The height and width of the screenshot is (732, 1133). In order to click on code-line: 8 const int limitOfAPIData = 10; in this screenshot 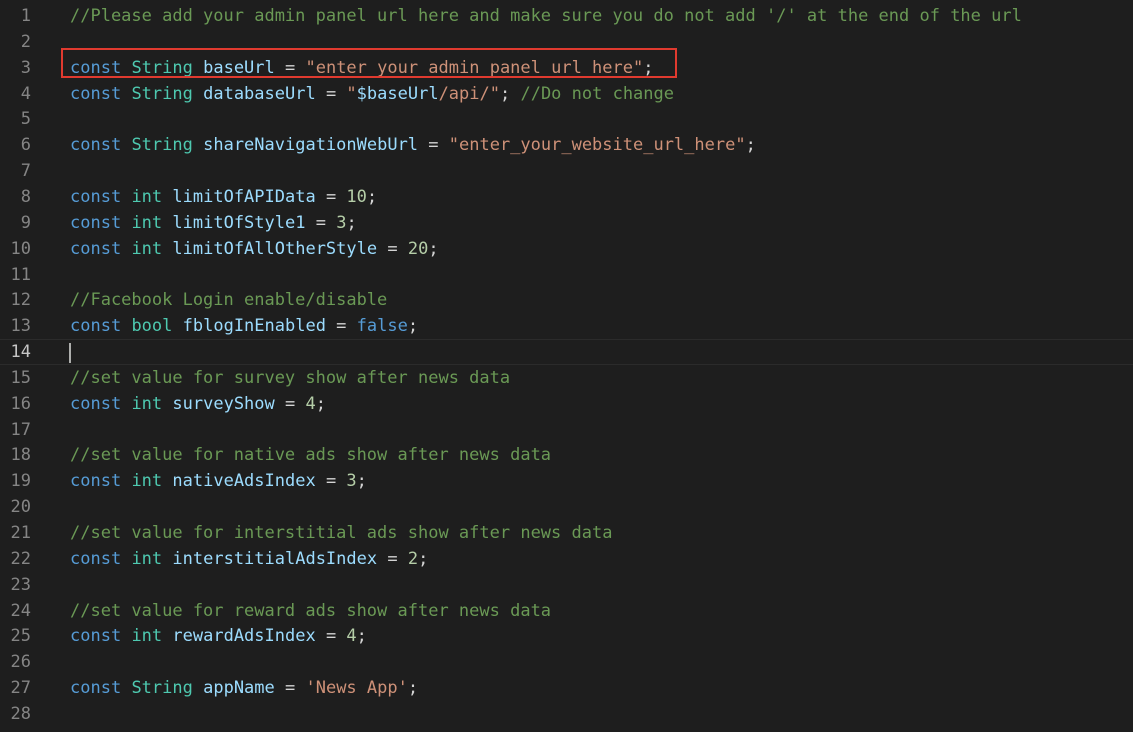, I will do `click(566, 197)`.